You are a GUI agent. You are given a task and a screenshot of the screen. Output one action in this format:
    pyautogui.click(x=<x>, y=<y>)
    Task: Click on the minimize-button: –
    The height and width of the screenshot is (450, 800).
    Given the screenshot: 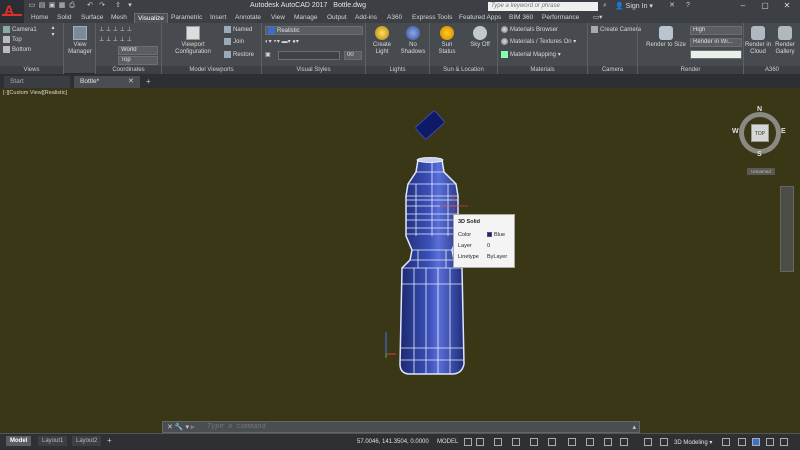 What is the action you would take?
    pyautogui.click(x=743, y=6)
    